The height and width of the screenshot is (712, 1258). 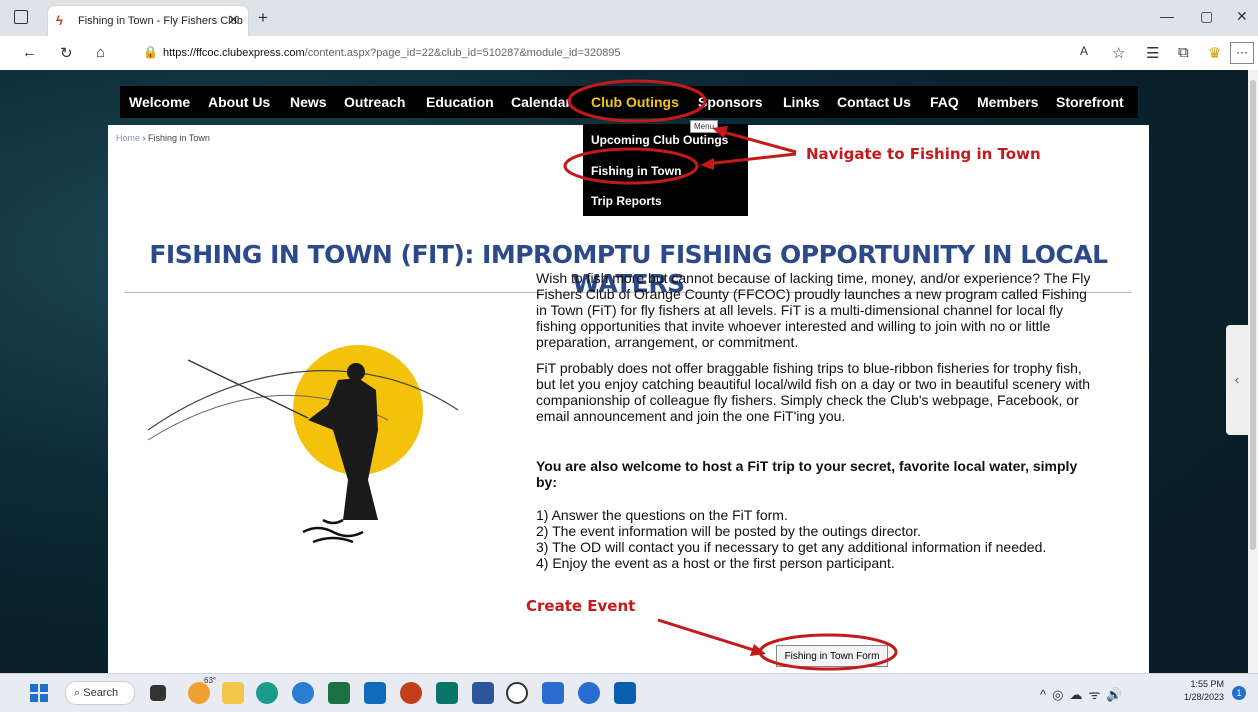 I want to click on minimize-icon: —, so click(x=1167, y=16).